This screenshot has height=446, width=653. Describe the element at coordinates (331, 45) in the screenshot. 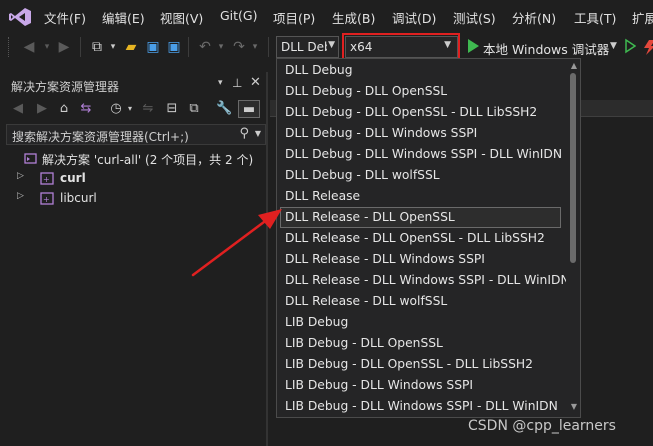

I see `chevron-down-icon: ▼` at that location.